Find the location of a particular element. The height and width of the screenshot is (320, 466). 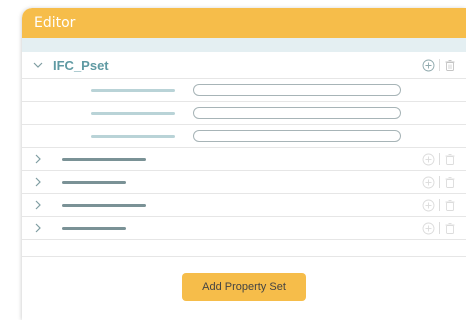

property-set-row-expanded: IFC_Pset is located at coordinates (244, 65).